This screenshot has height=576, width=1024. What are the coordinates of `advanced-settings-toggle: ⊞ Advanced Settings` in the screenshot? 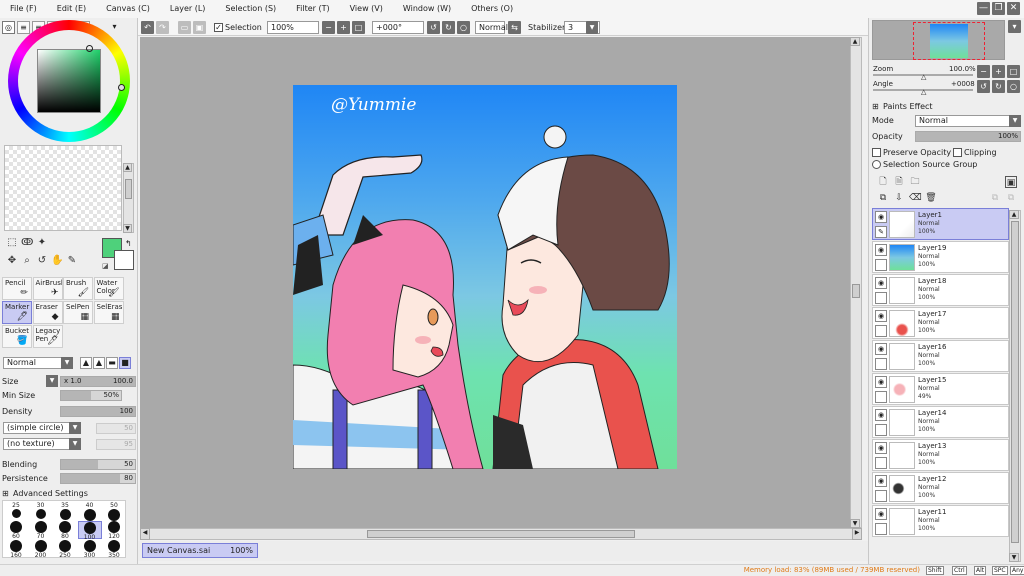 It's located at (68, 493).